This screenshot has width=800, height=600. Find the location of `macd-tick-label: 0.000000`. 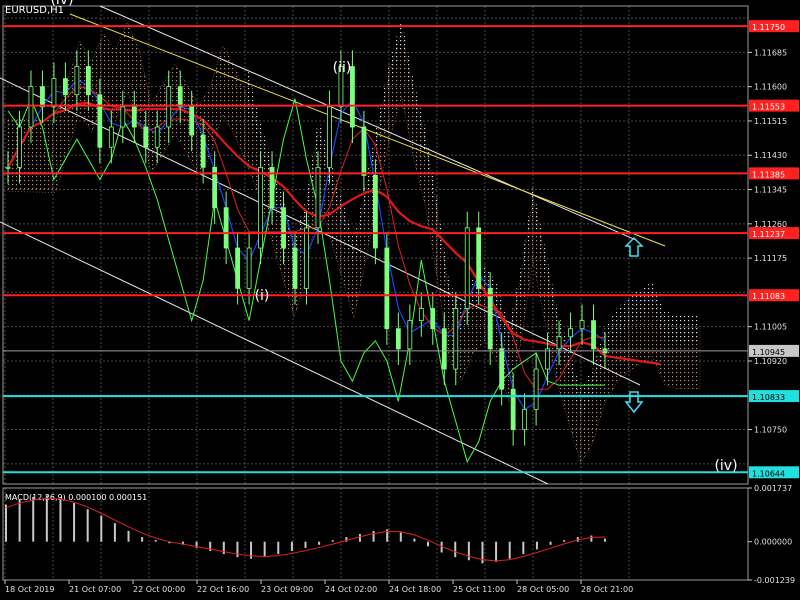

macd-tick-label: 0.000000 is located at coordinates (773, 542).